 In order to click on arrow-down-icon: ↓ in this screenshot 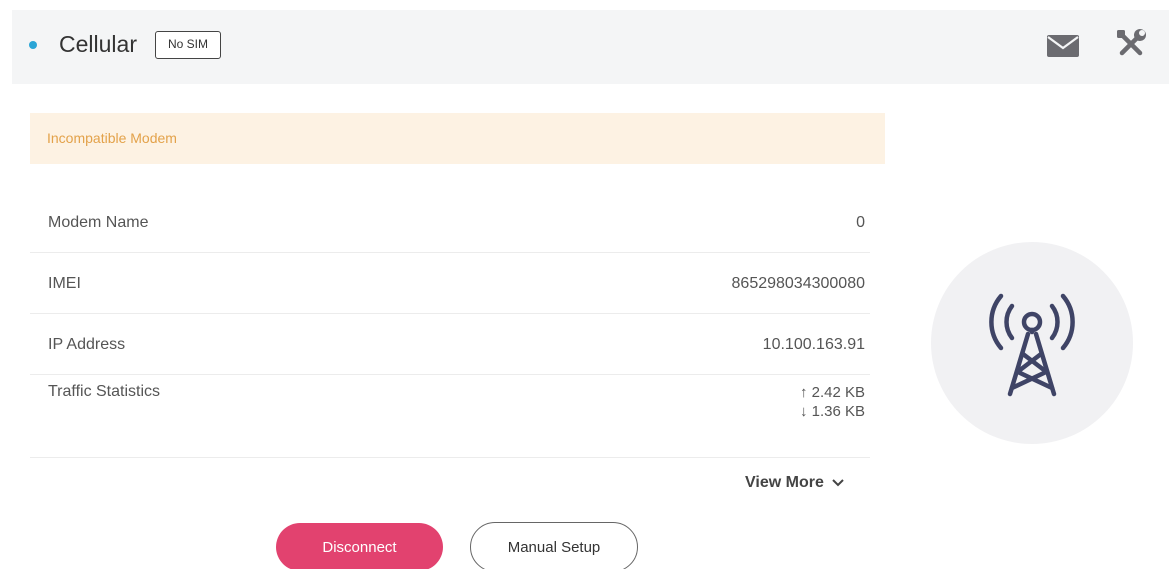, I will do `click(803, 411)`.